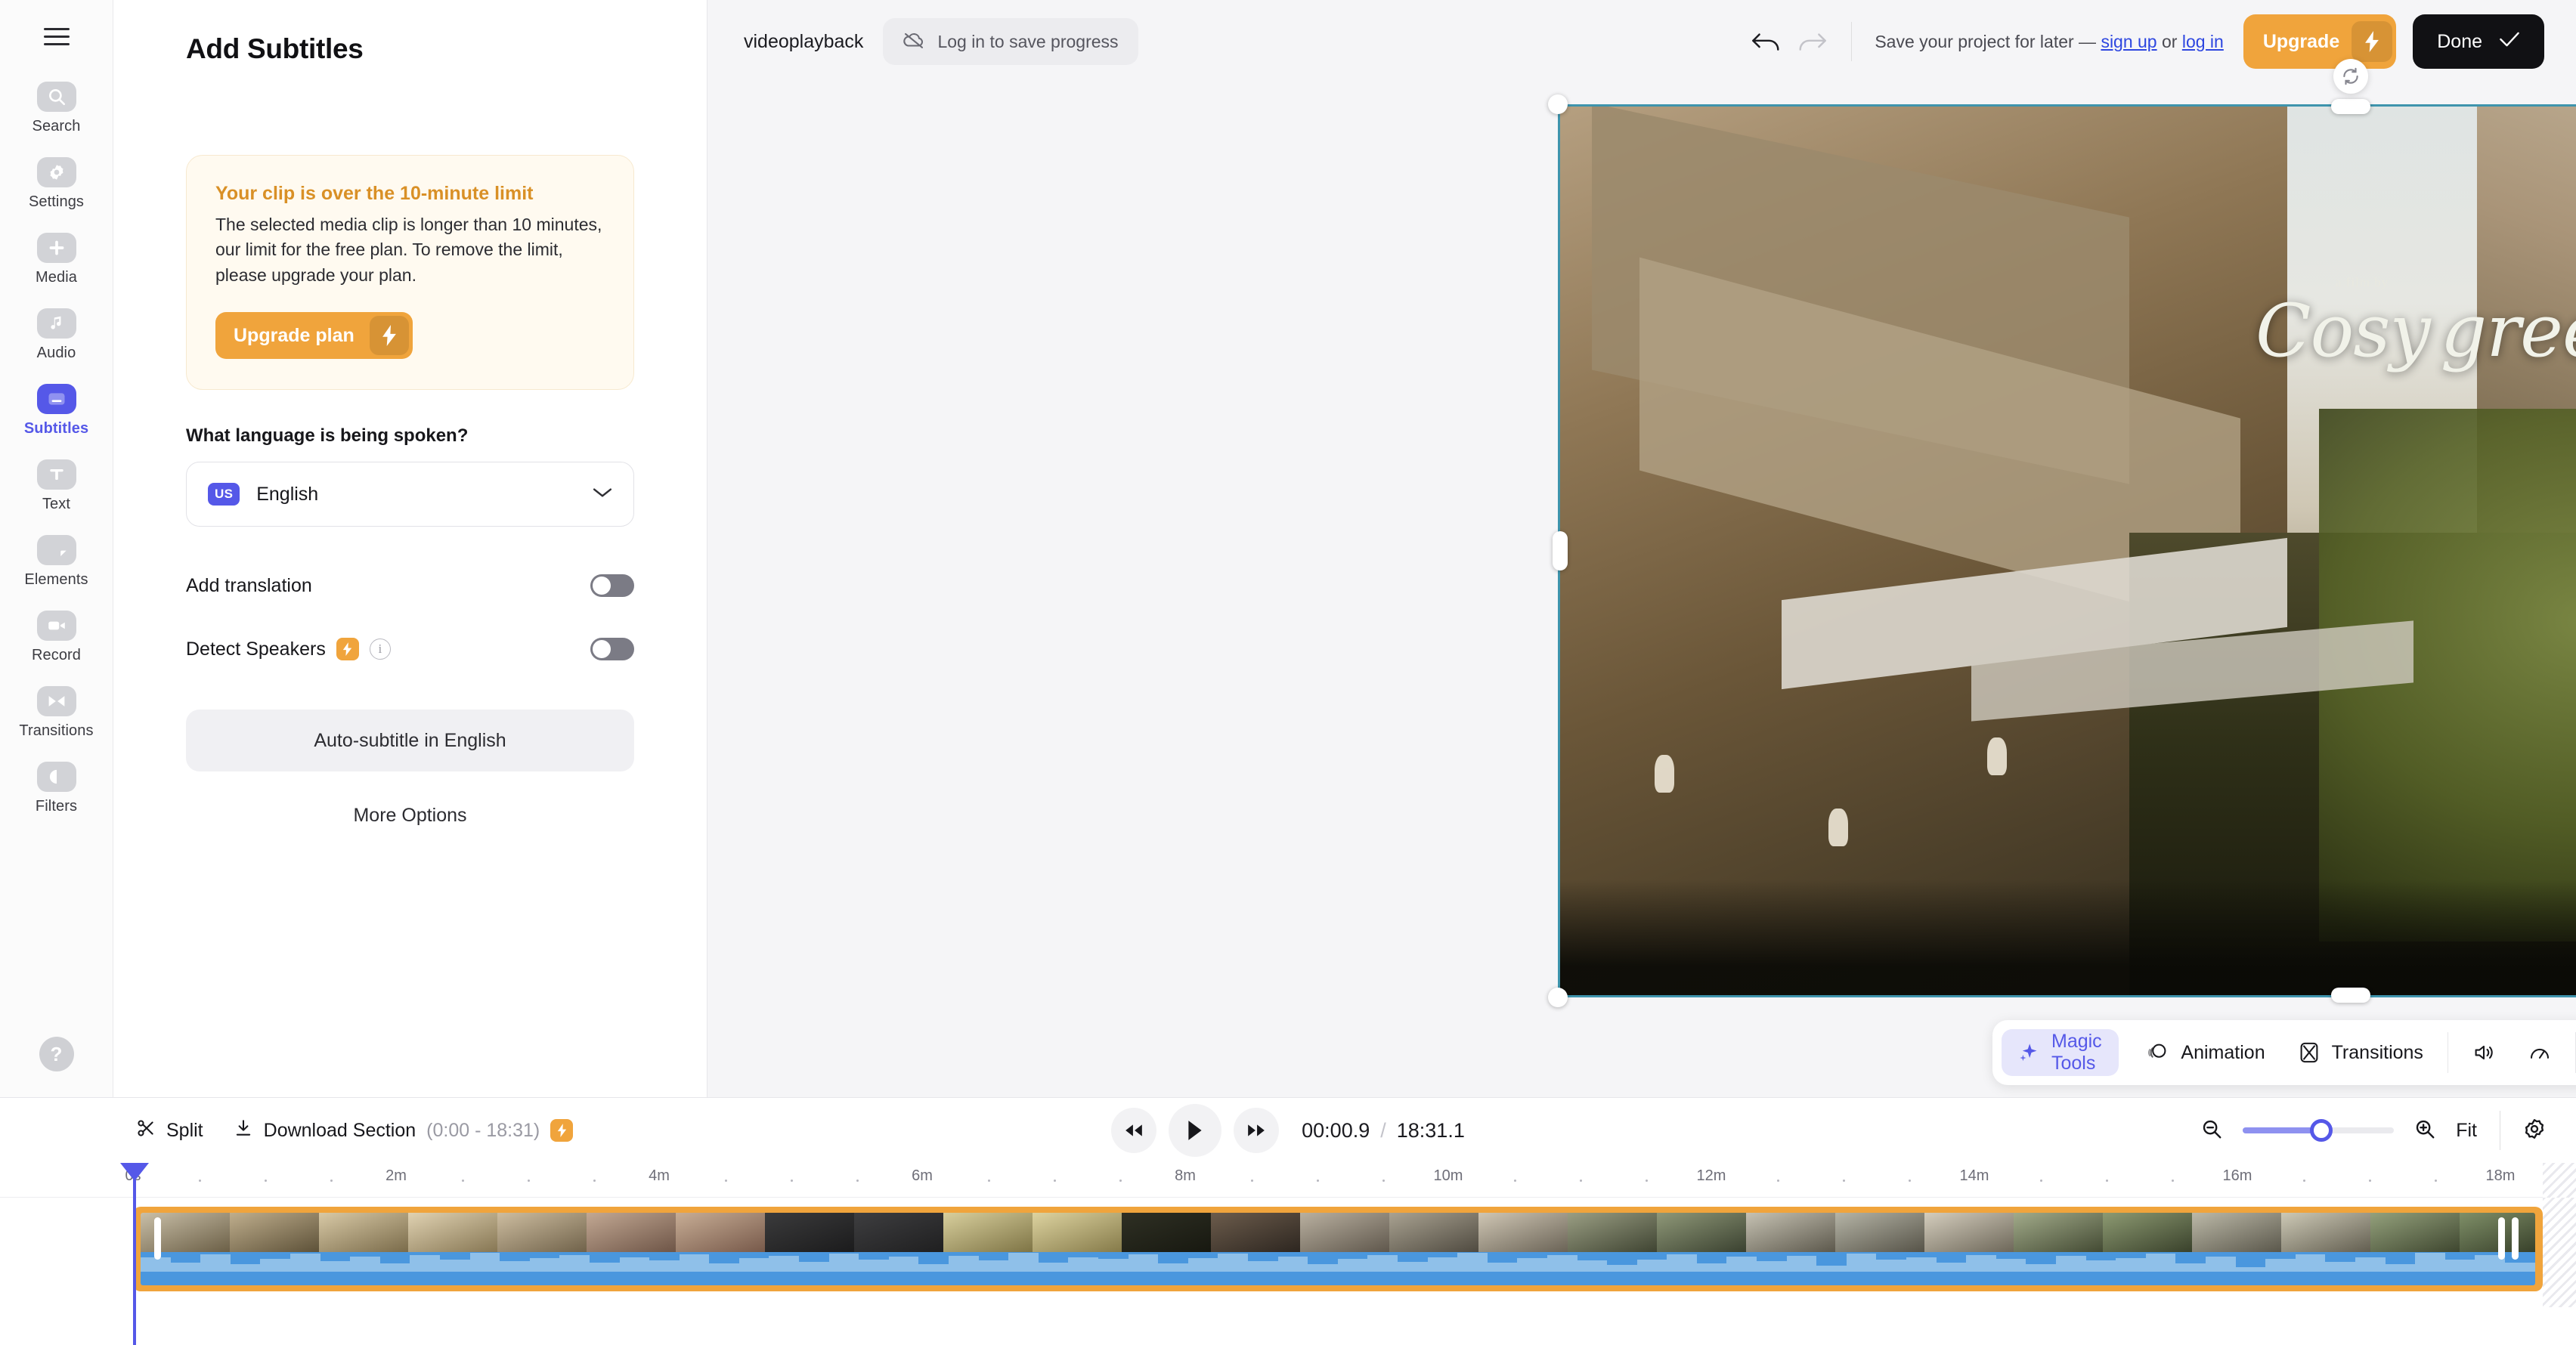 Image resolution: width=2576 pixels, height=1345 pixels. What do you see at coordinates (56, 353) in the screenshot?
I see `sidebar-item-label: Audio` at bounding box center [56, 353].